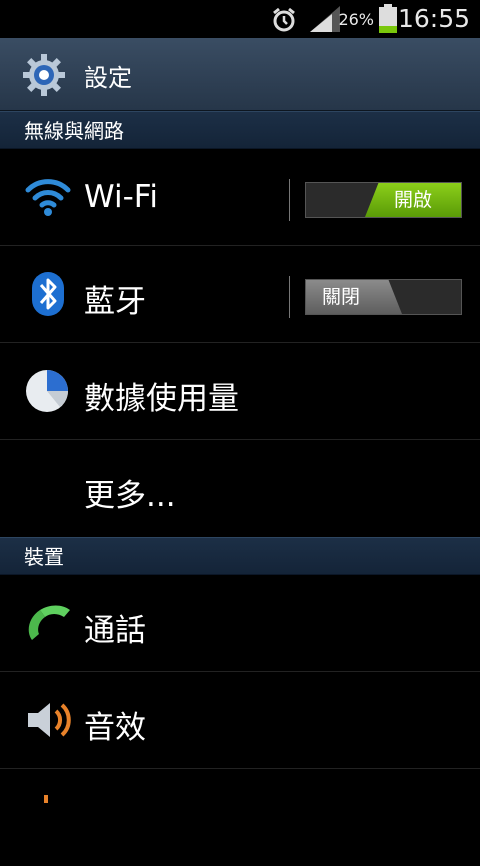  Describe the element at coordinates (47, 391) in the screenshot. I see `data-usage-icon` at that location.